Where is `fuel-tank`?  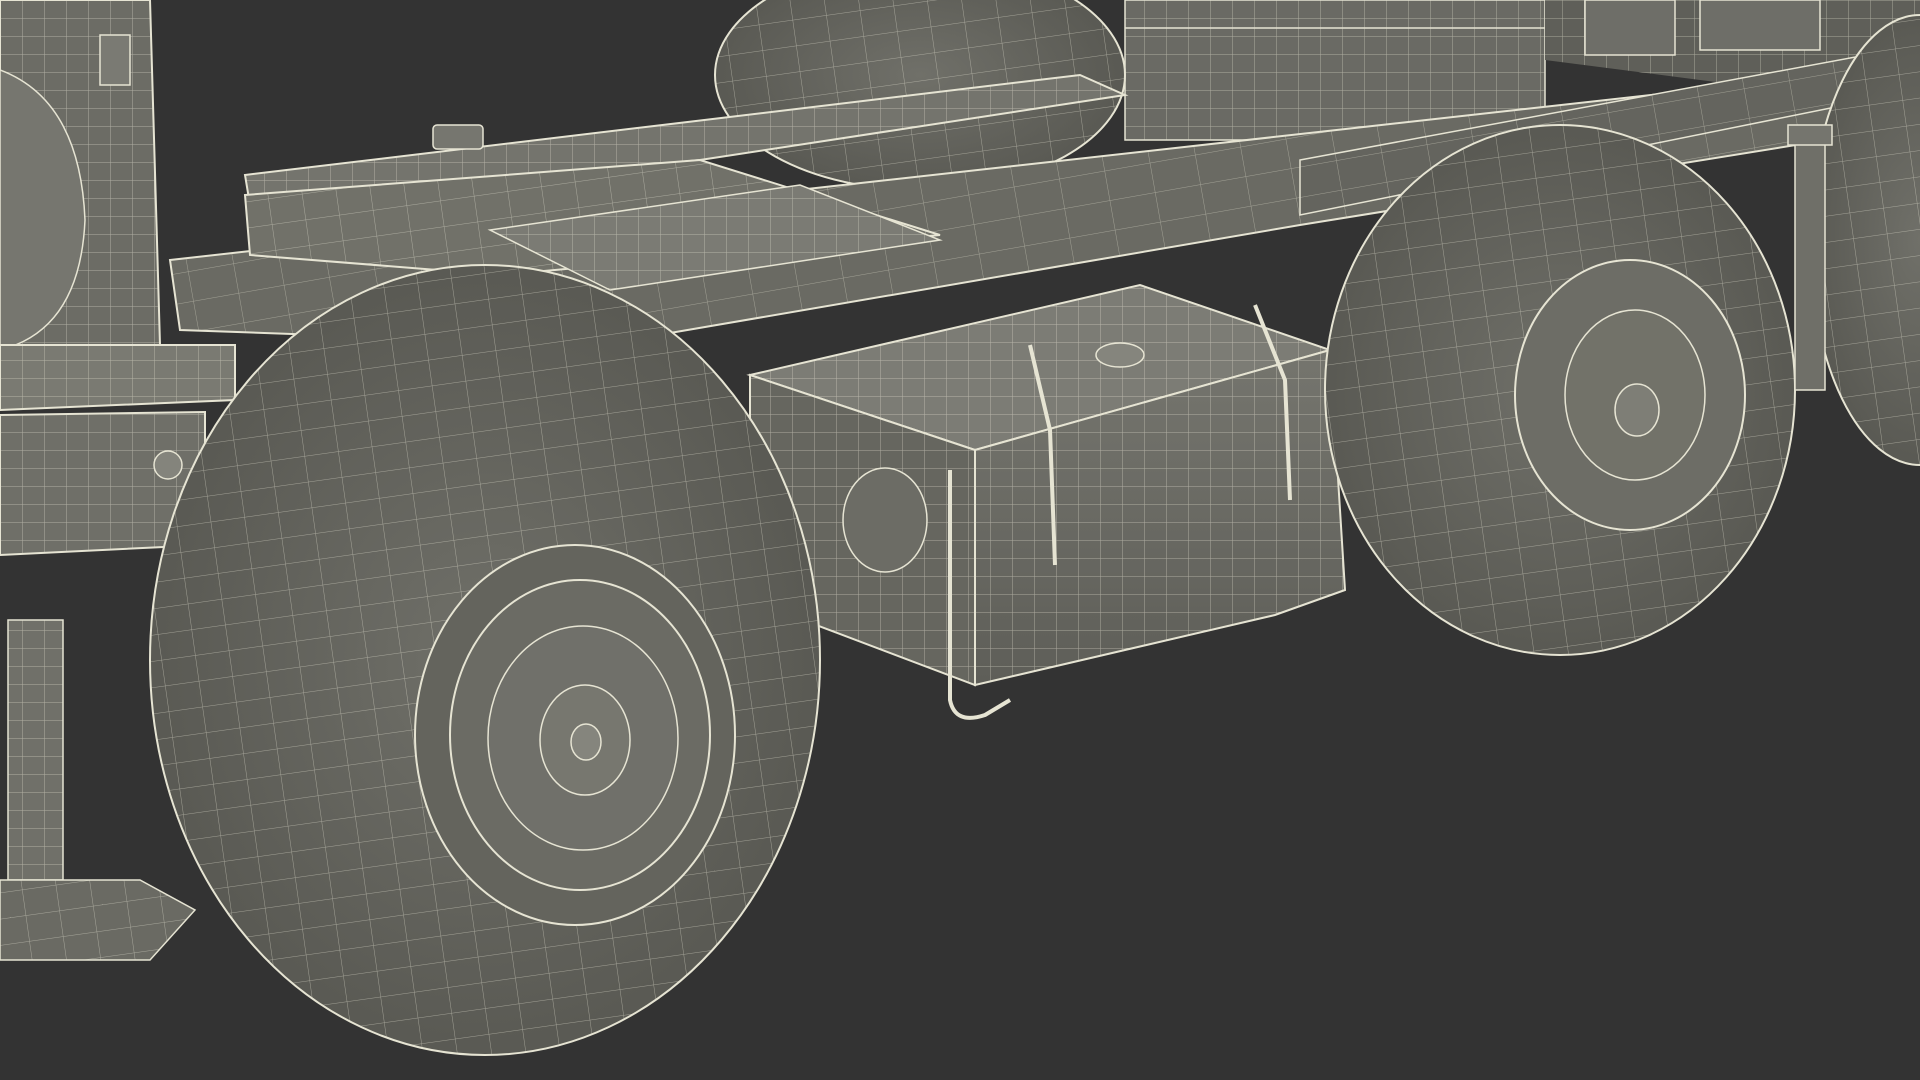
fuel-tank is located at coordinates (1046, 501).